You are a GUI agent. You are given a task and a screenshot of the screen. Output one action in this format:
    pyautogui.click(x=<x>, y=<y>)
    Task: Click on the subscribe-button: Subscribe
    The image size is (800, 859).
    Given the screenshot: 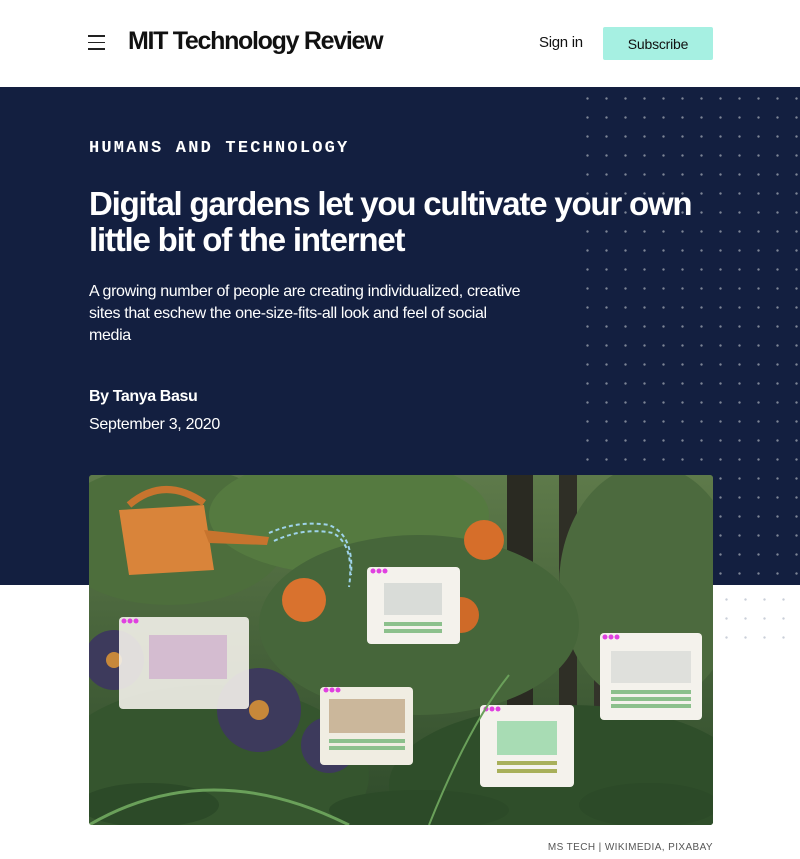 What is the action you would take?
    pyautogui.click(x=658, y=43)
    